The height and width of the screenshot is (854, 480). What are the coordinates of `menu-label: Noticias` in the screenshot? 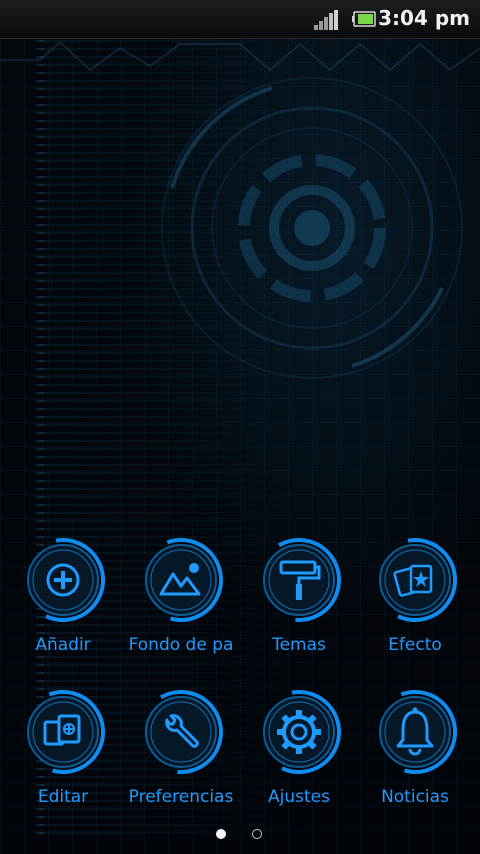 It's located at (415, 797).